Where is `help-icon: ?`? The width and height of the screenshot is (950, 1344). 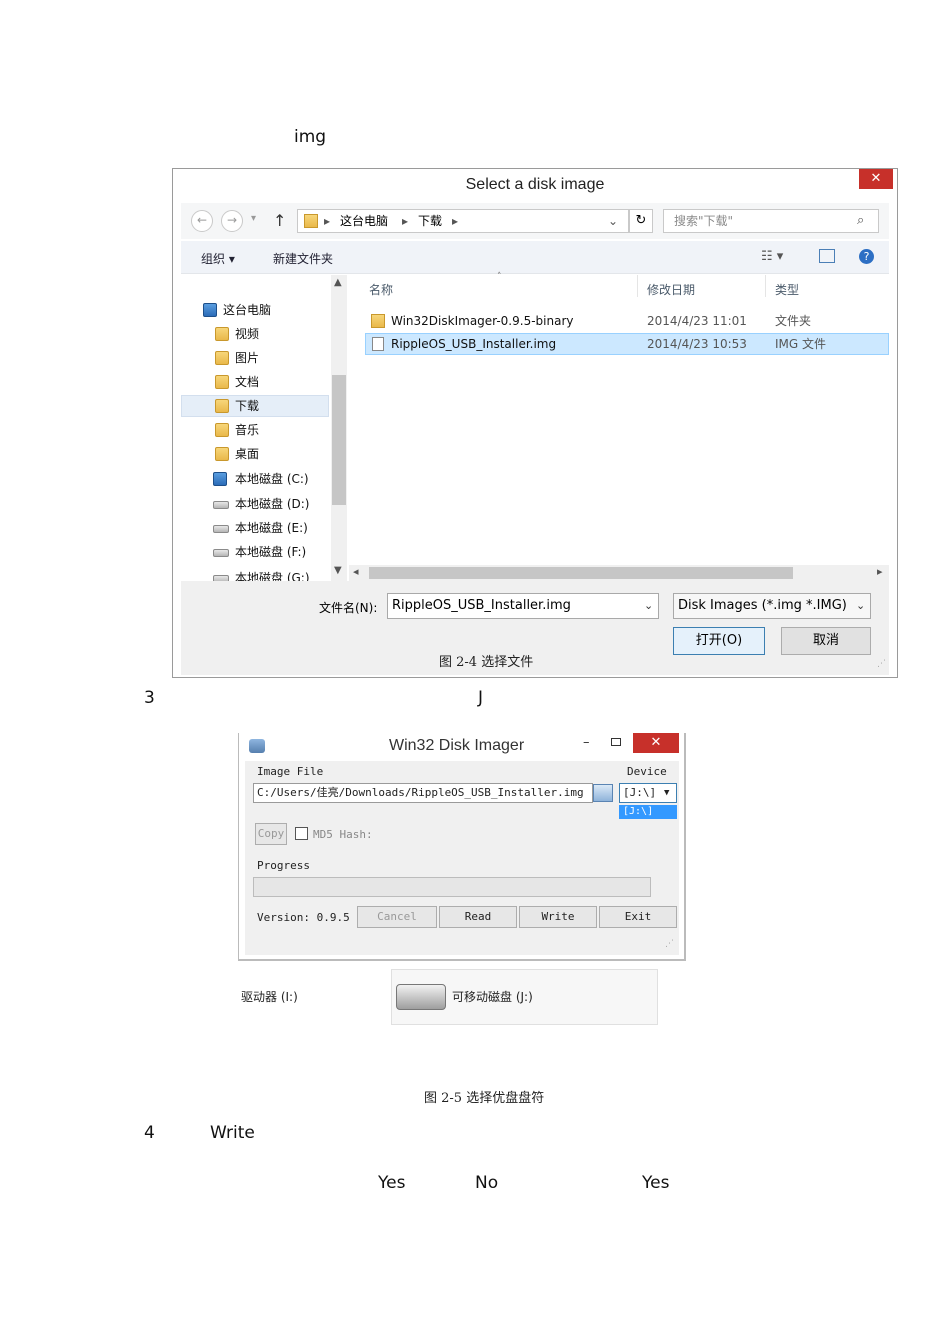 help-icon: ? is located at coordinates (866, 256).